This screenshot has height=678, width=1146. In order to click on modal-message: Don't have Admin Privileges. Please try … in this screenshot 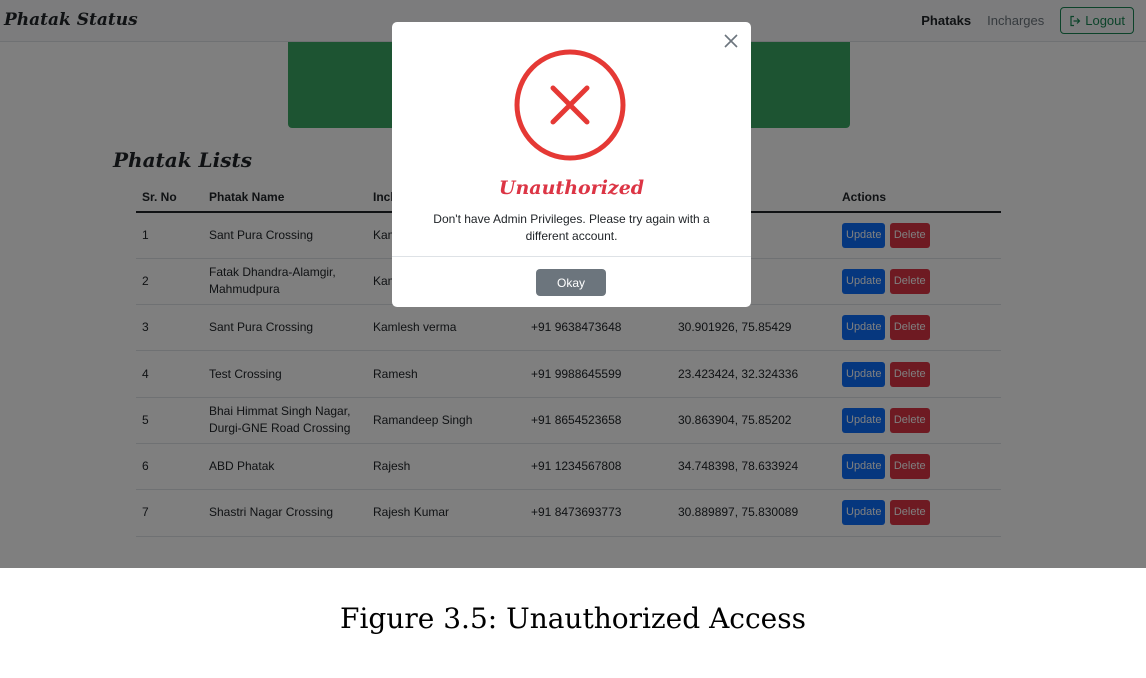, I will do `click(571, 227)`.